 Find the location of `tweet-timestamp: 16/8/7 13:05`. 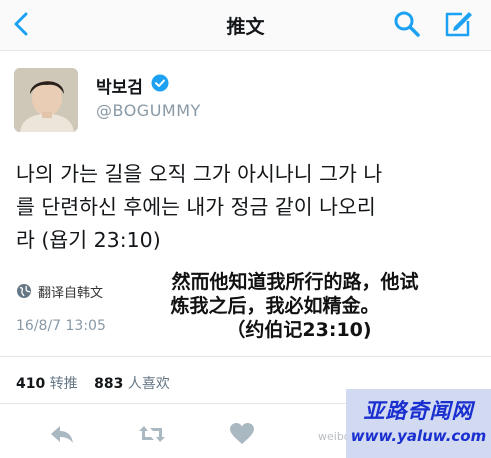

tweet-timestamp: 16/8/7 13:05 is located at coordinates (61, 326).